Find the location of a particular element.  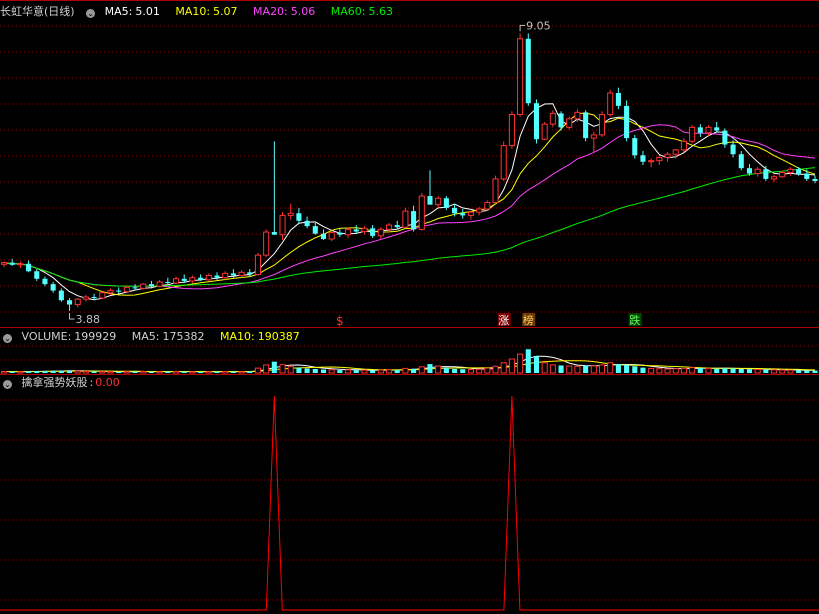

vol-ma10-value: 190387 is located at coordinates (278, 336).